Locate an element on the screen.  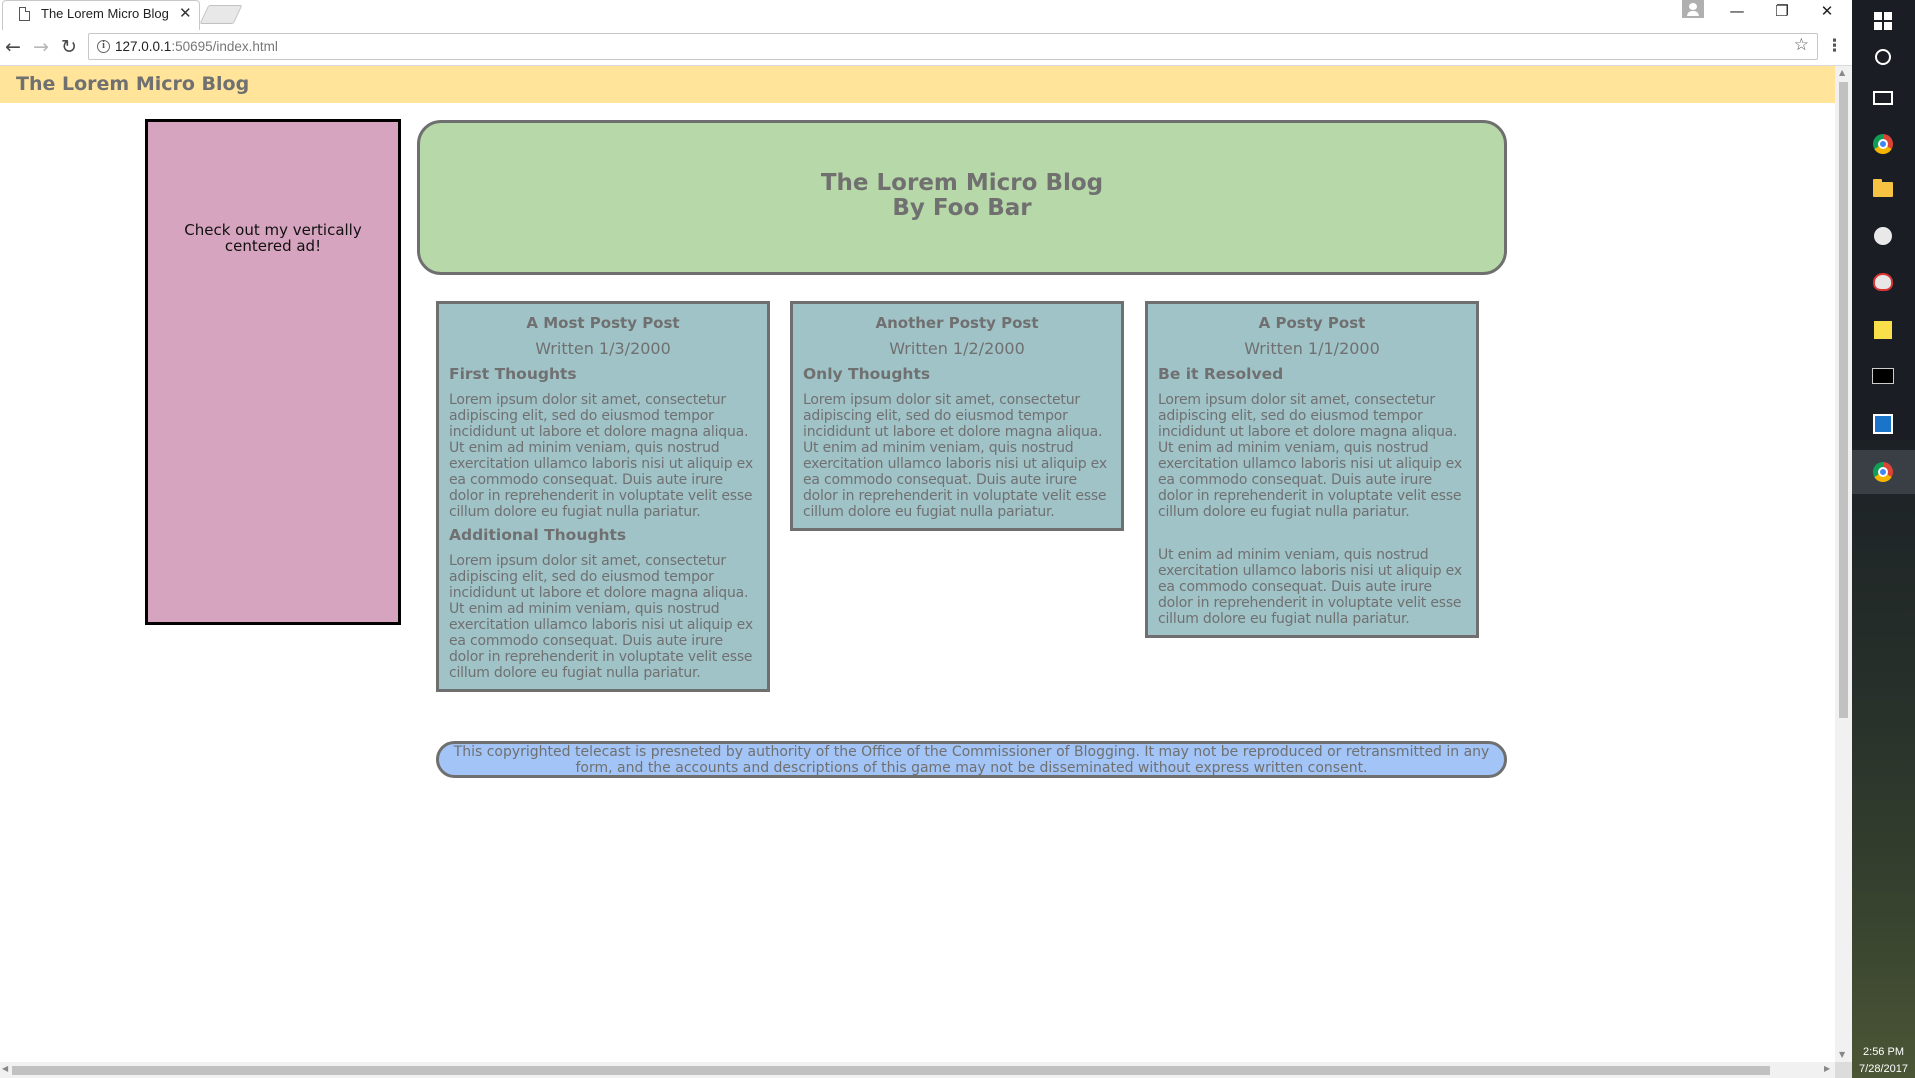
post-section-heading: Be it Resolved is located at coordinates (1221, 374).